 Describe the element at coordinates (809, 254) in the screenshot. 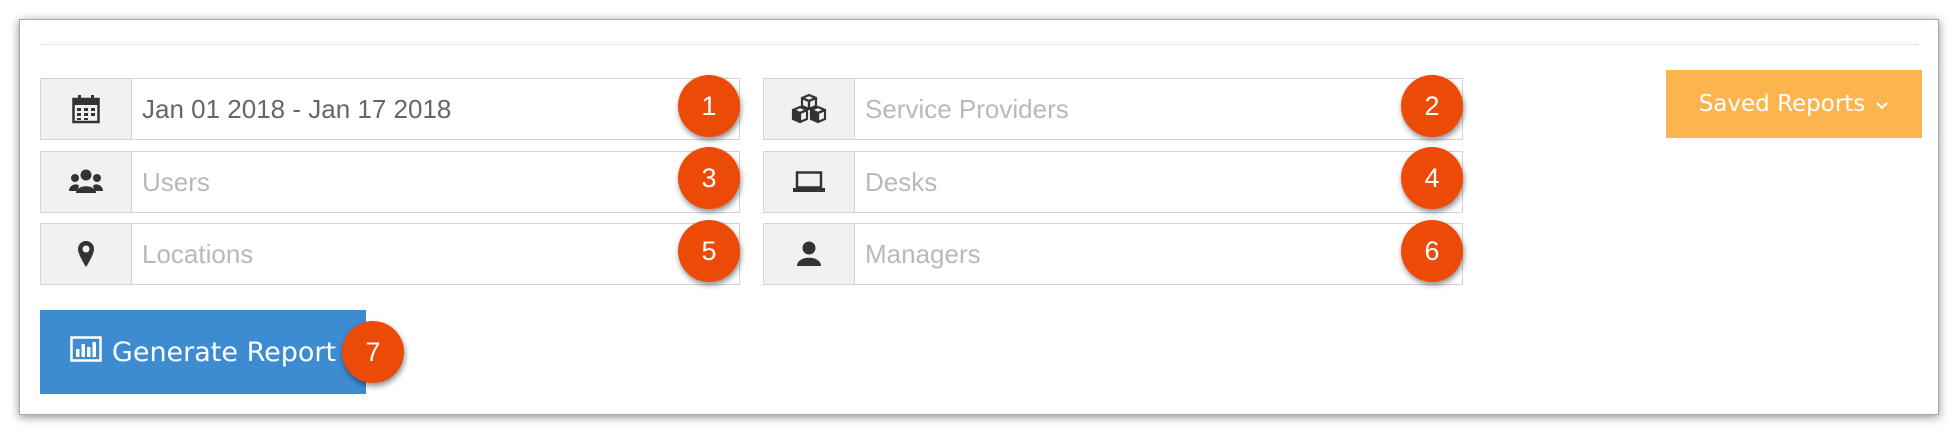

I see `user-icon` at that location.